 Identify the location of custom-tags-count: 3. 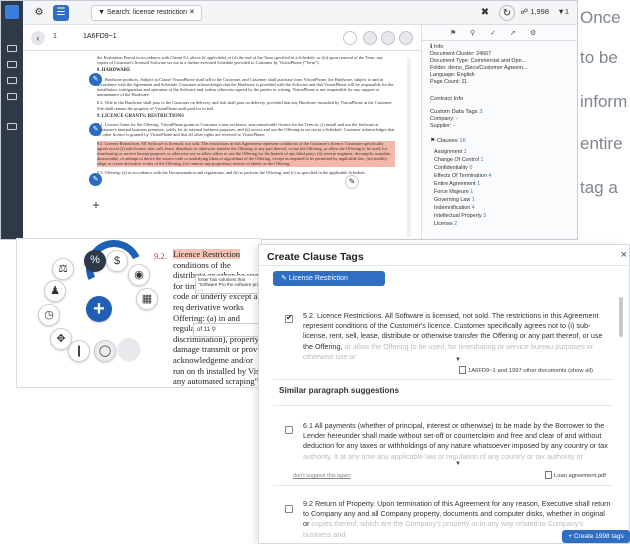
(481, 112).